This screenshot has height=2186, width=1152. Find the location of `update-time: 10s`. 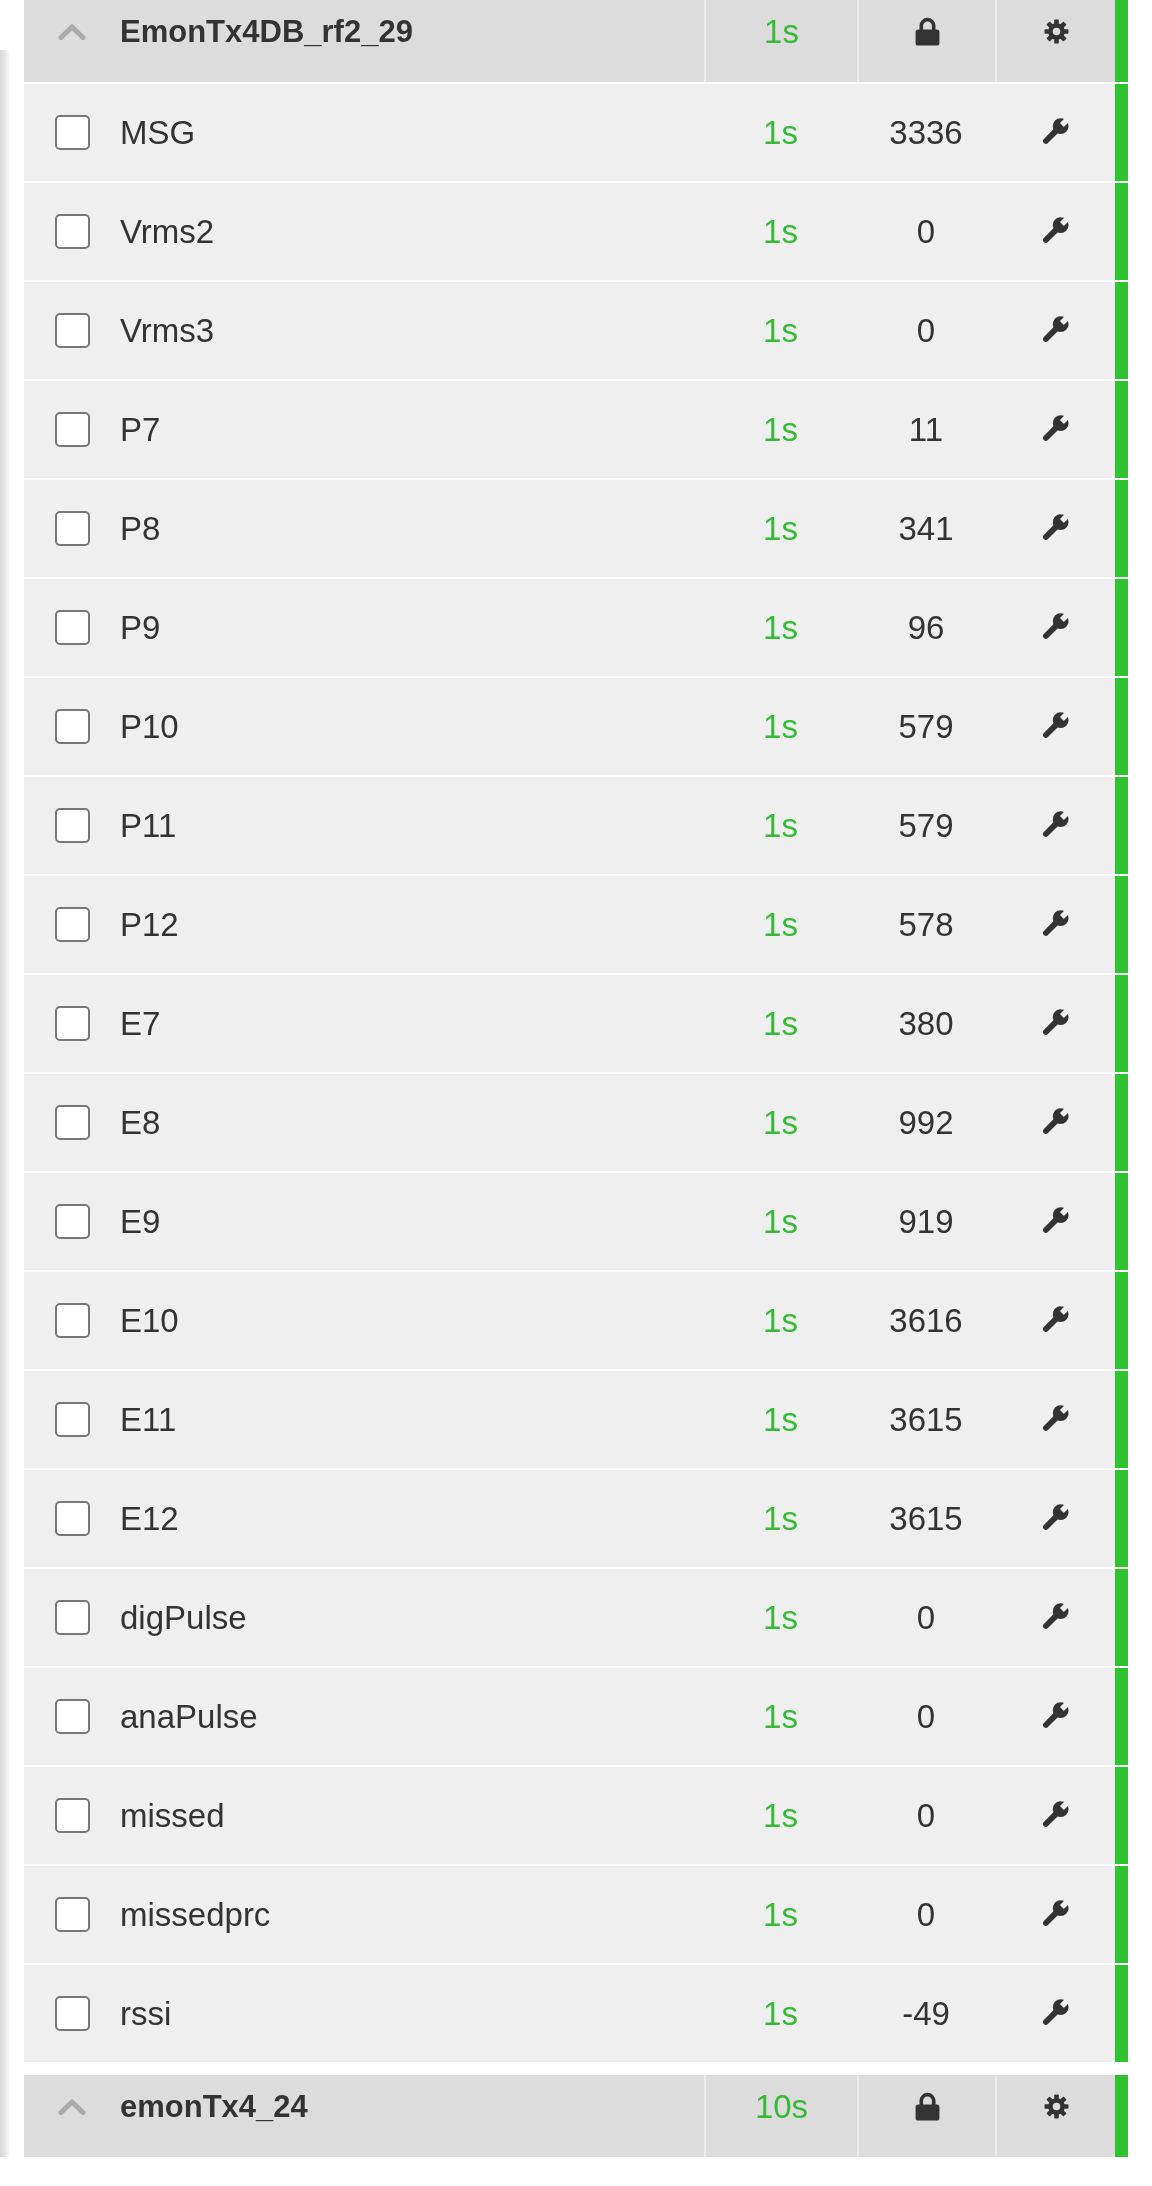

update-time: 10s is located at coordinates (781, 2106).